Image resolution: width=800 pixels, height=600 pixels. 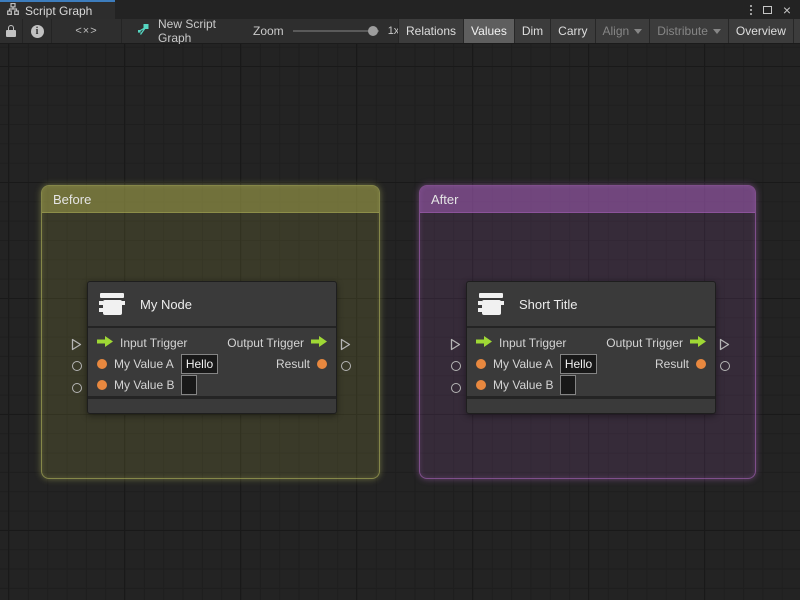 I want to click on group-label: Before, so click(x=72, y=199).